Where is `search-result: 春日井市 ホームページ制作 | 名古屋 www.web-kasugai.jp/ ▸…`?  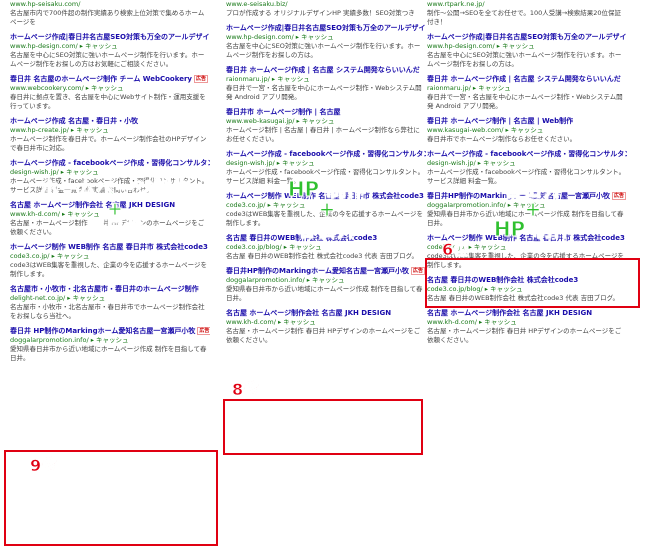
search-result: 春日井市 ホームページ制作 | 名古屋 www.web-kasugai.jp/ ▸… is located at coordinates (326, 126).